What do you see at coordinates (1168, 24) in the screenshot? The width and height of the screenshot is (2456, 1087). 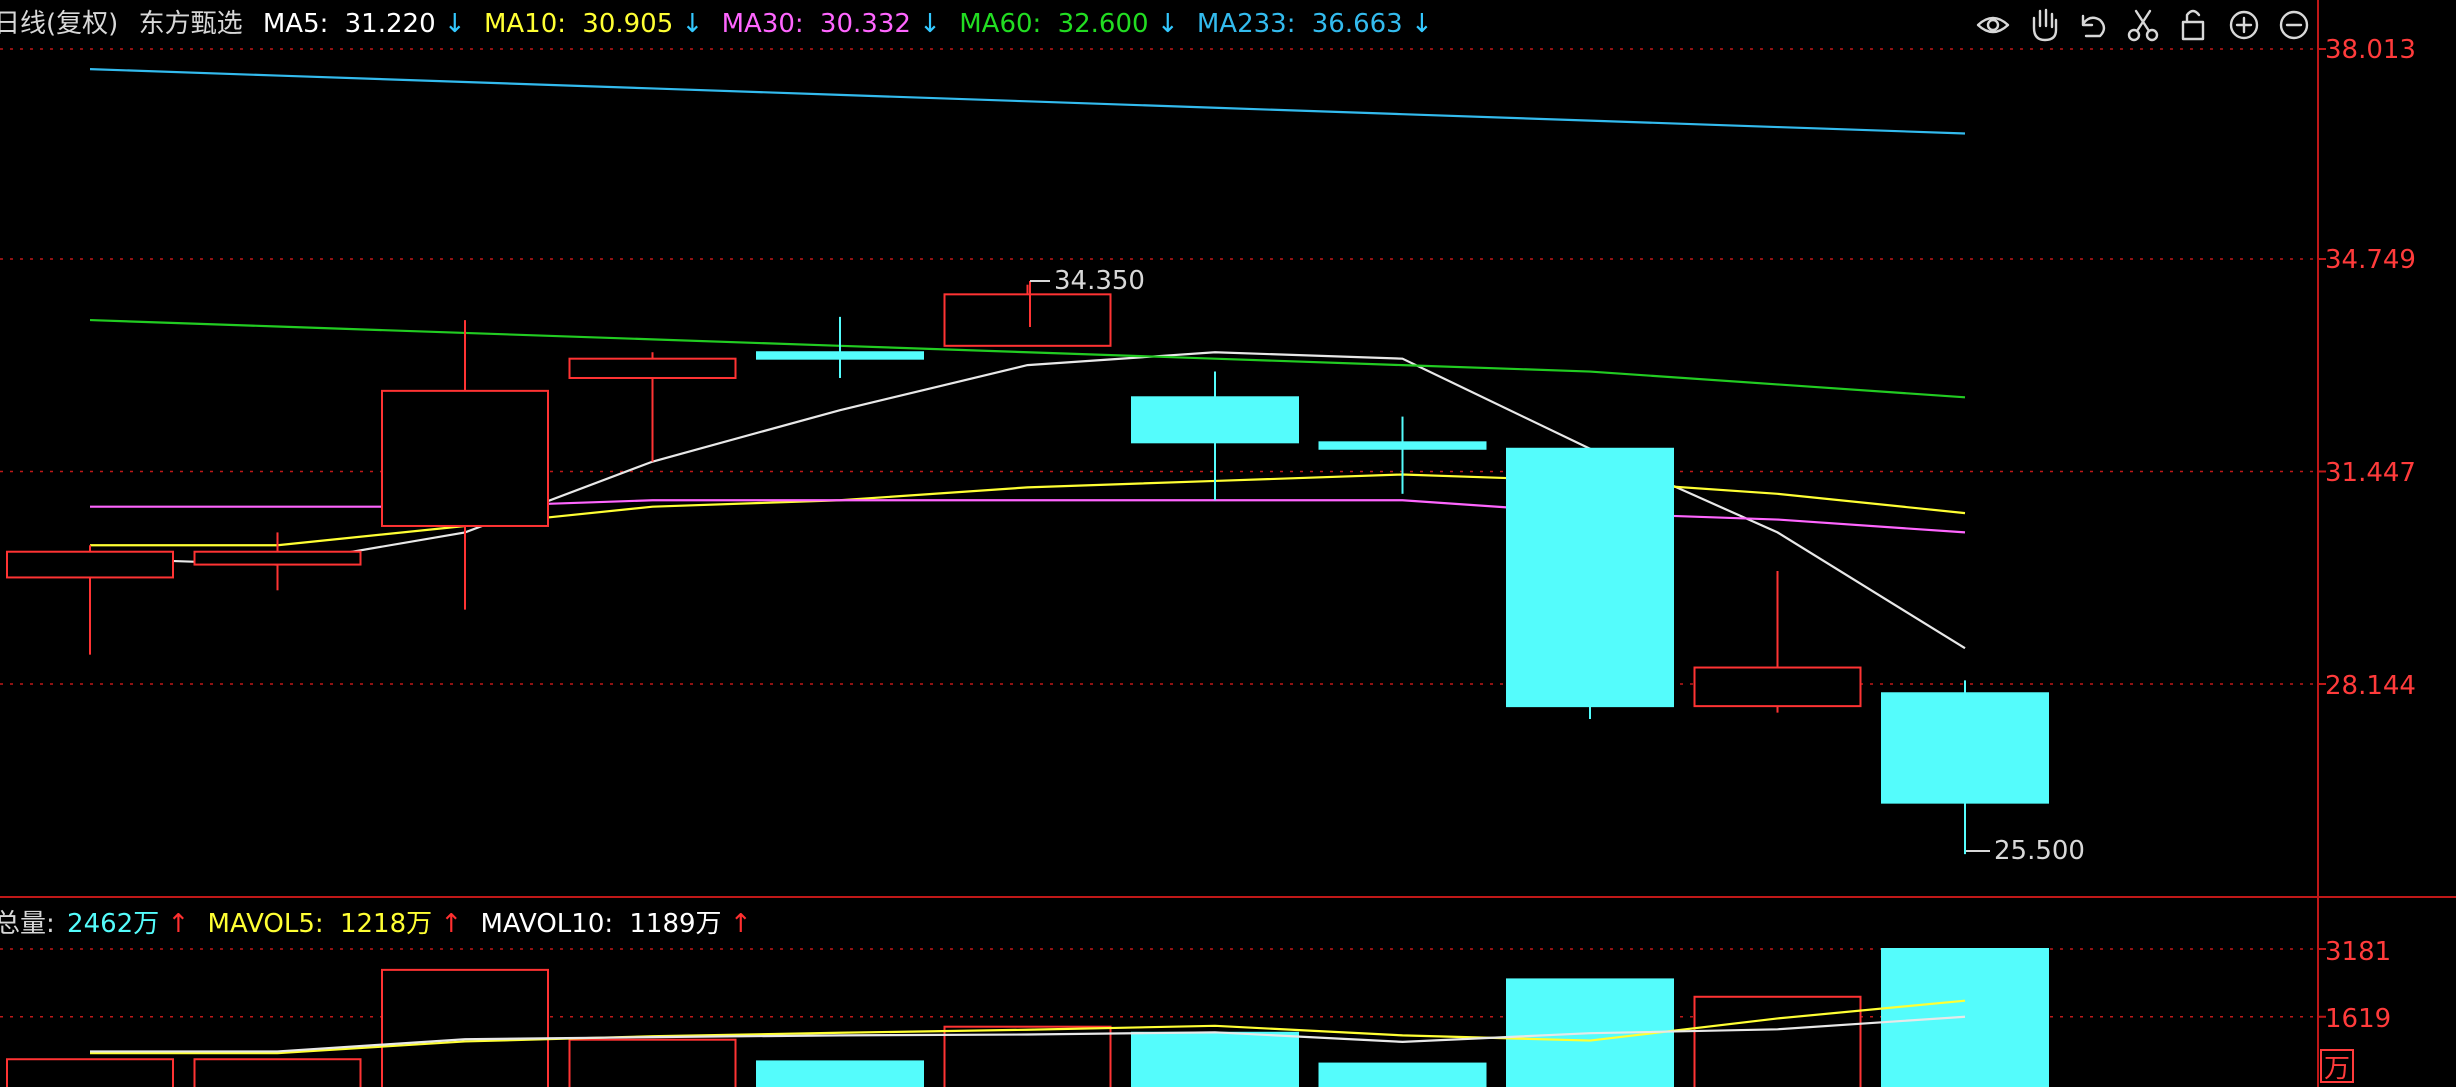 I see `ma60-arrow: ↓` at bounding box center [1168, 24].